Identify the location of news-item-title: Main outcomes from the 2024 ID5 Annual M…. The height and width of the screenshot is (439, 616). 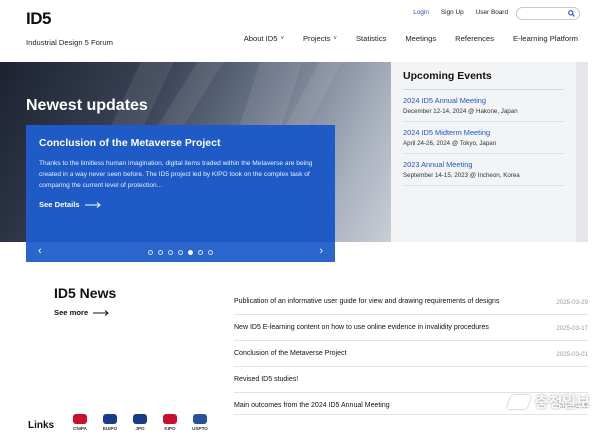
(382, 405).